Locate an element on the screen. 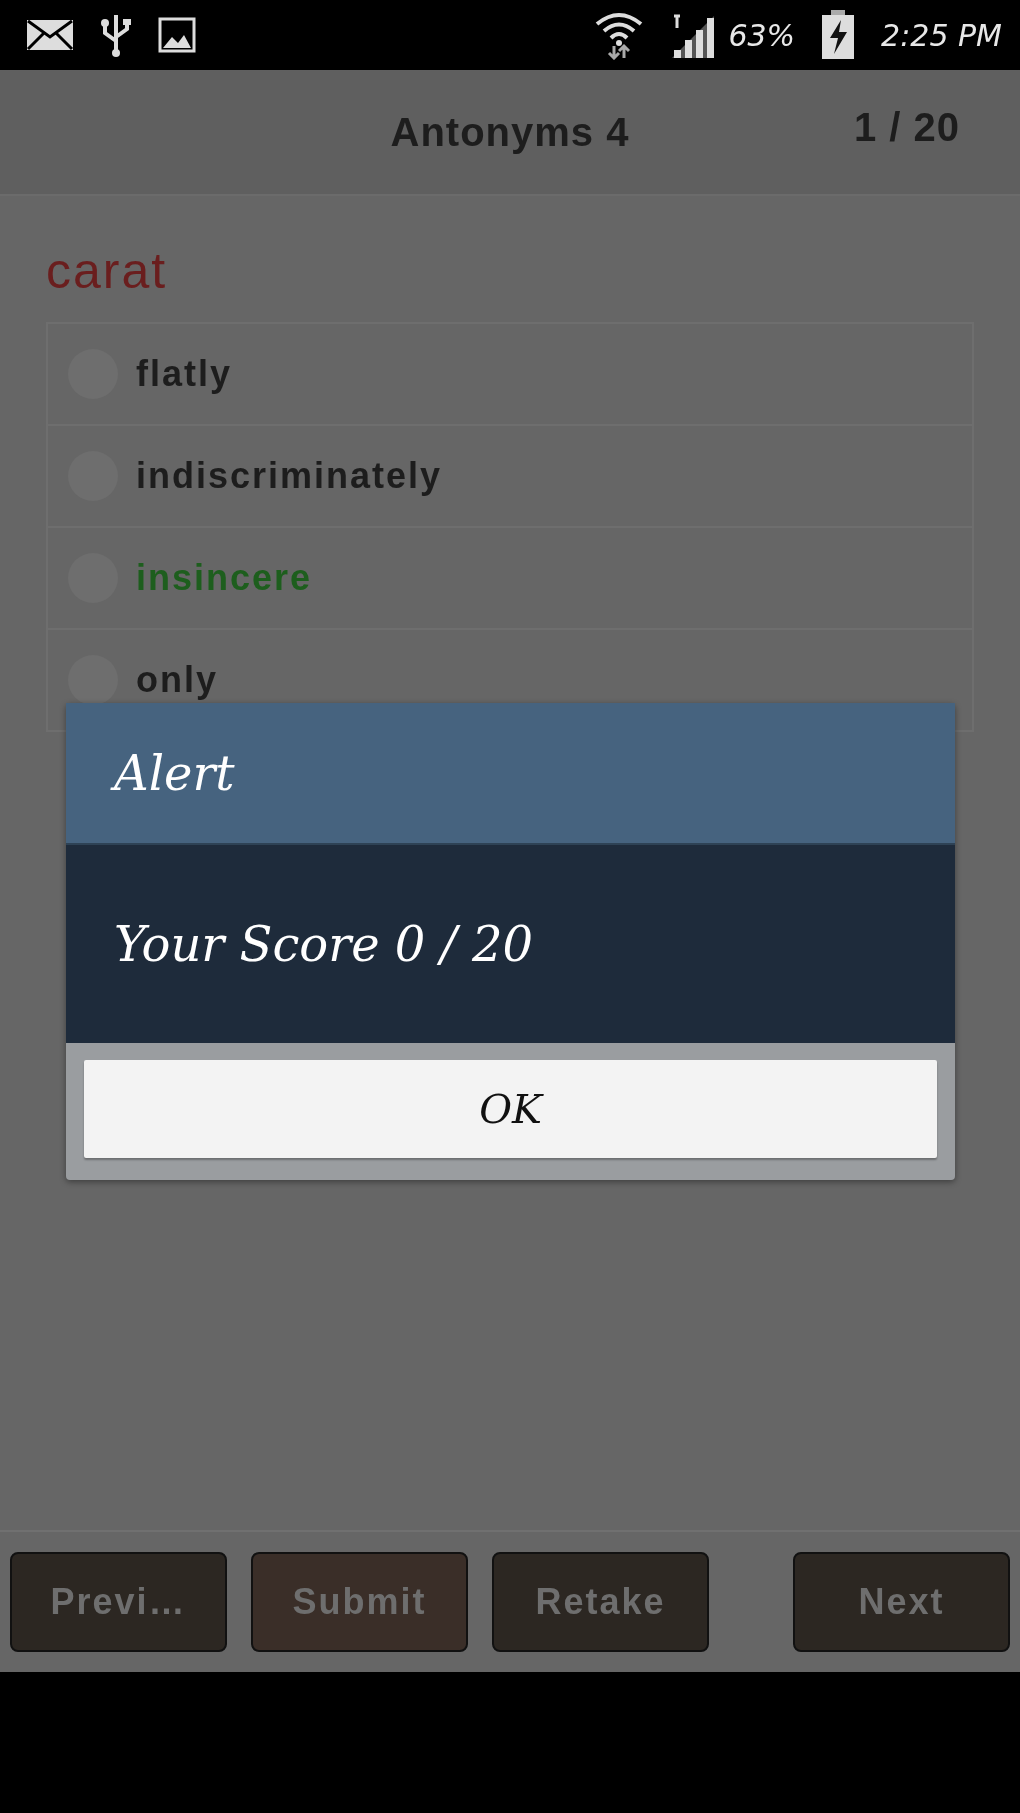 This screenshot has width=1020, height=1813. ok-button: OK is located at coordinates (510, 1109).